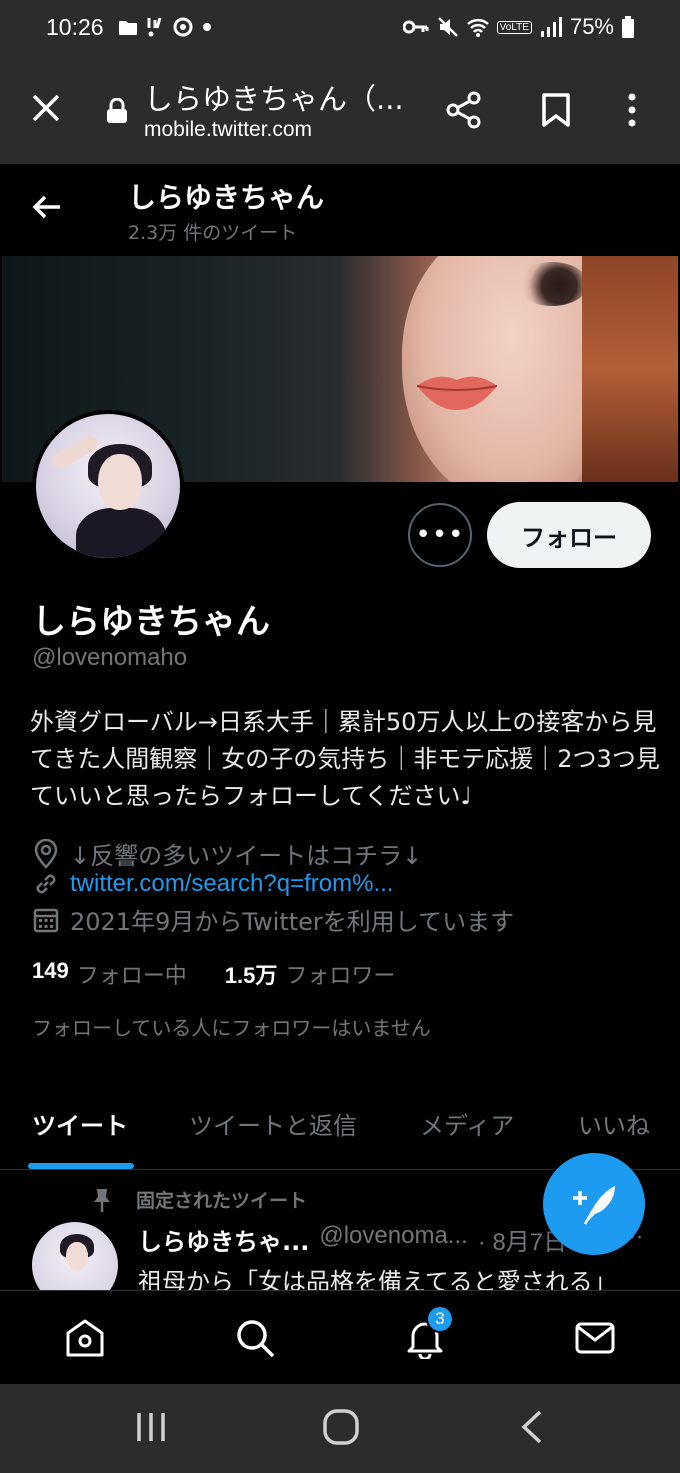 Image resolution: width=680 pixels, height=1473 pixels. What do you see at coordinates (128, 28) in the screenshot?
I see `folder-icon` at bounding box center [128, 28].